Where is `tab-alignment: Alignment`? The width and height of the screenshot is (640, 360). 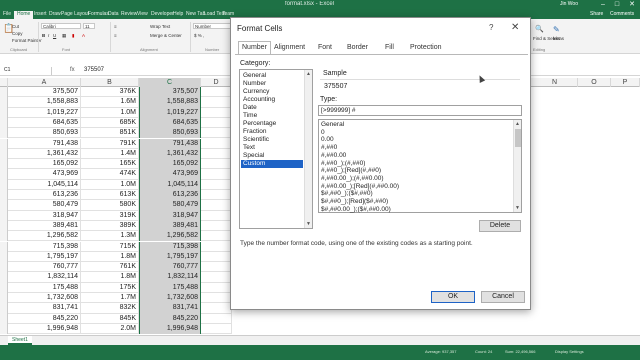
tab-alignment: Alignment is located at coordinates (289, 48).